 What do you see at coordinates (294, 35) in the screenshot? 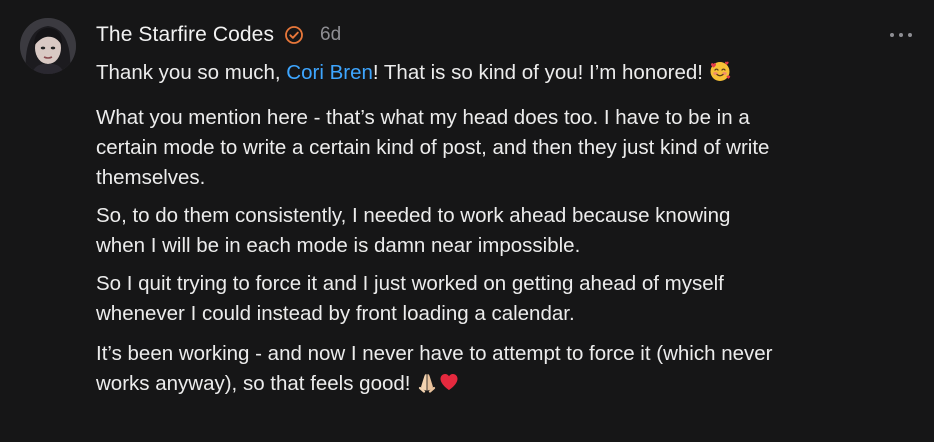
I see `verified-check-icon` at bounding box center [294, 35].